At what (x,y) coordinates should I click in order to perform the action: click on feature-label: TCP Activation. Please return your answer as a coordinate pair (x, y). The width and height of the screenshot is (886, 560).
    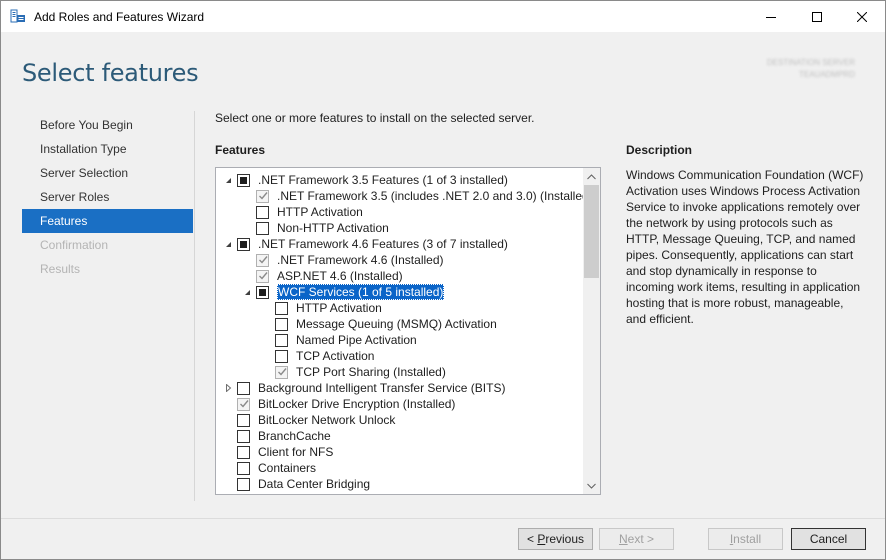
    Looking at the image, I should click on (335, 356).